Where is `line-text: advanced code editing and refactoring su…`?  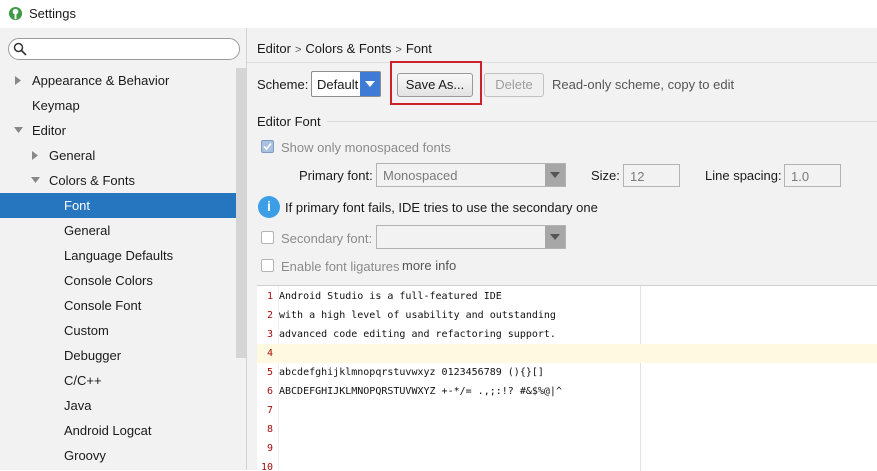
line-text: advanced code editing and refactoring su… is located at coordinates (417, 334).